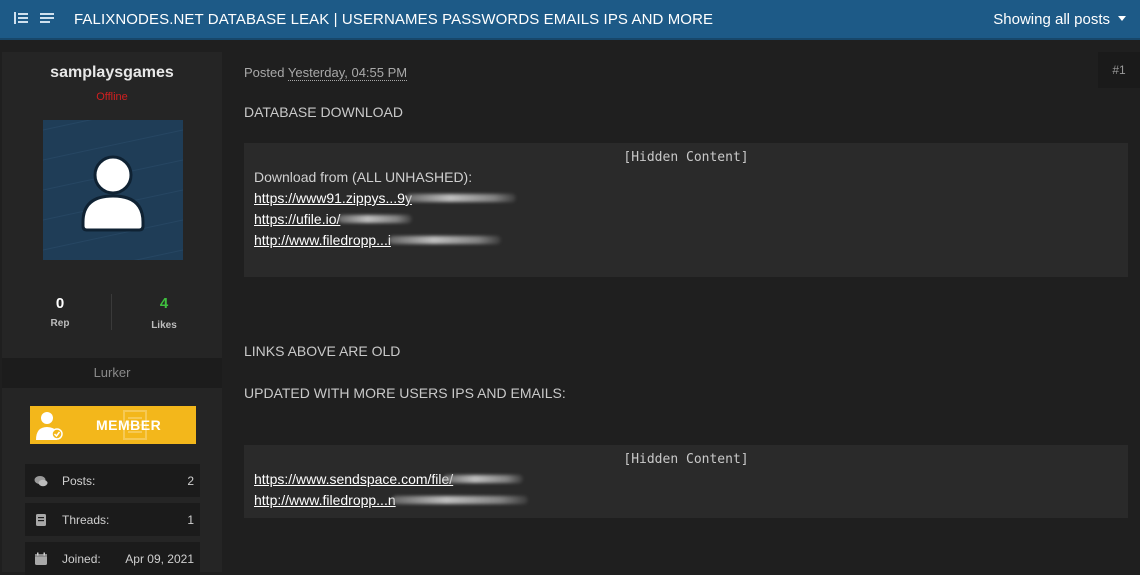 The height and width of the screenshot is (575, 1140). I want to click on download-link-2-text: https://ufile.io/, so click(297, 219).